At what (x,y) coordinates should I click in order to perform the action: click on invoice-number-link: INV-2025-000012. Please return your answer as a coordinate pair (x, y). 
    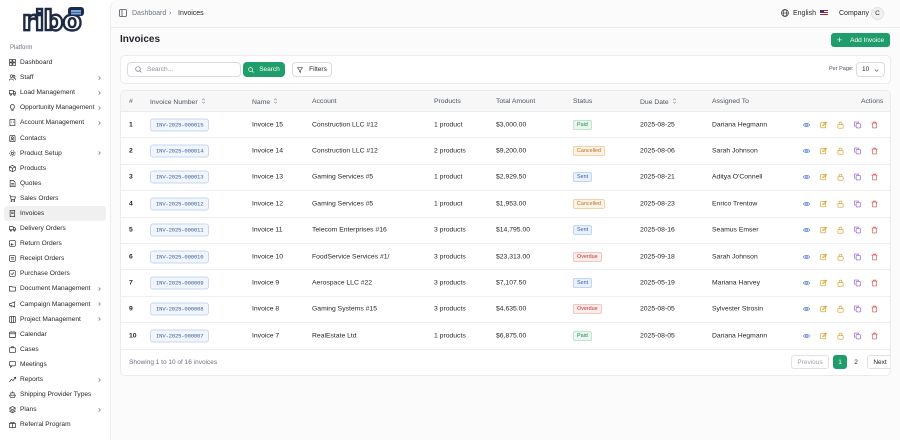
    Looking at the image, I should click on (180, 204).